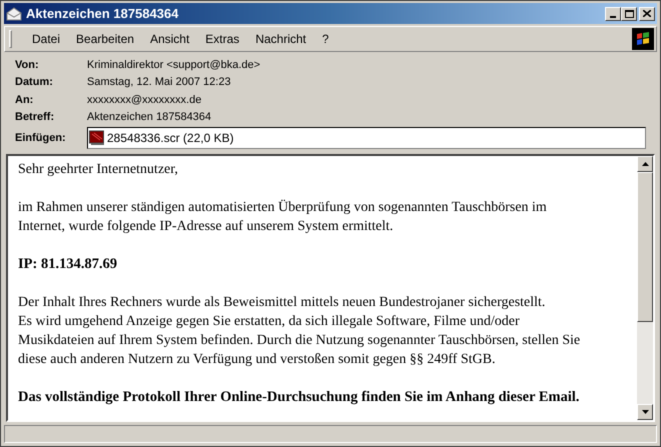 This screenshot has height=447, width=661. I want to click on menu-item: Ansicht, so click(170, 39).